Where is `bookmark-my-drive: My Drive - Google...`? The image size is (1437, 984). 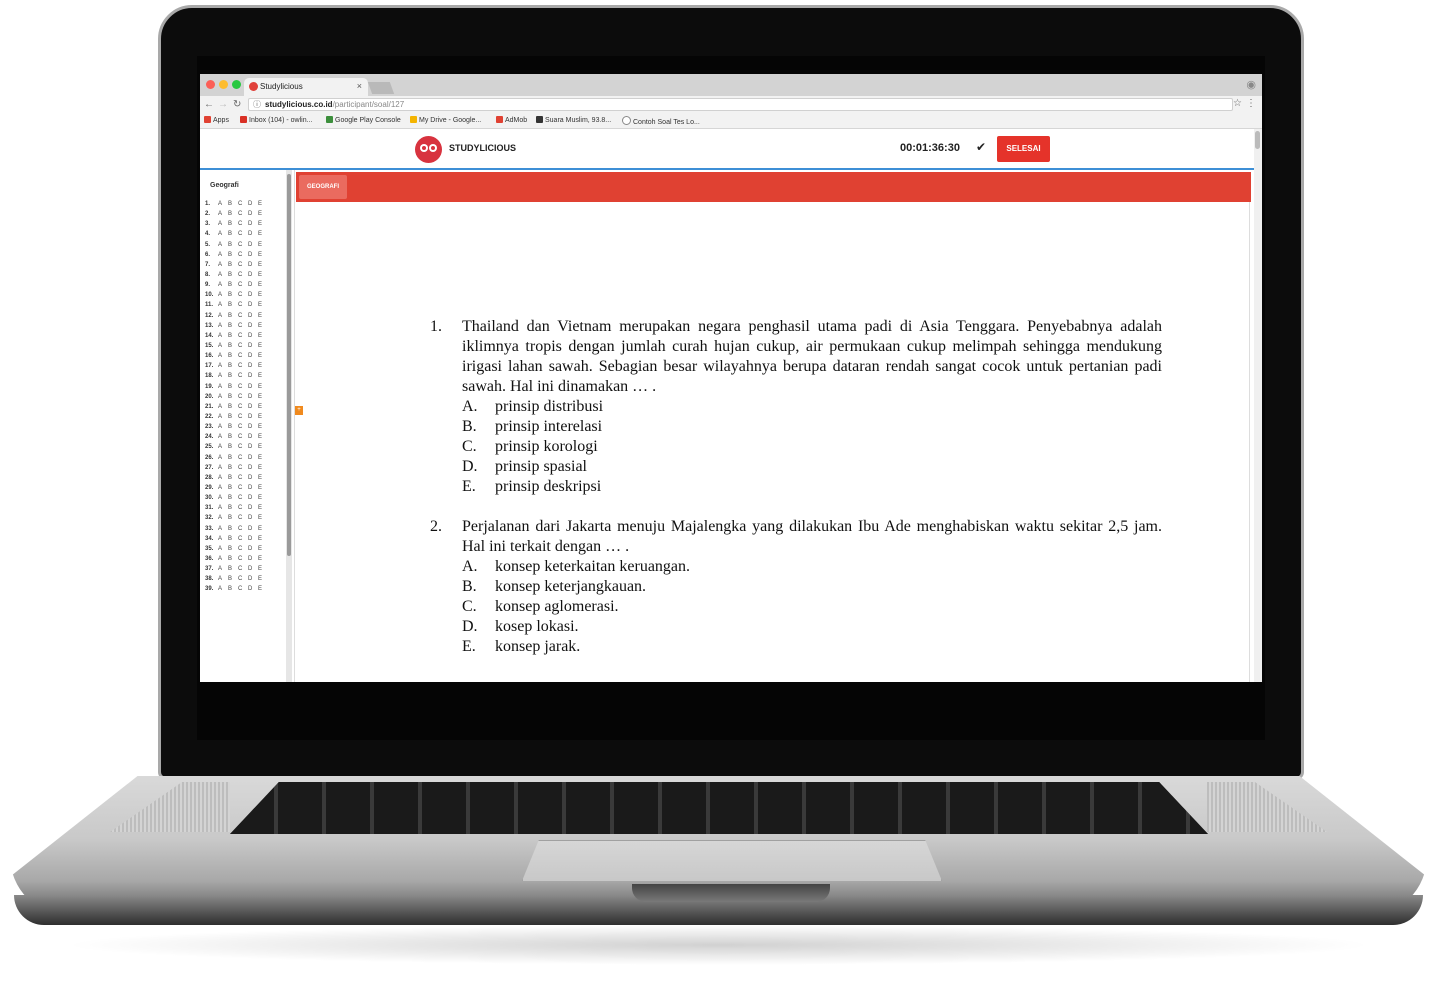 bookmark-my-drive: My Drive - Google... is located at coordinates (445, 120).